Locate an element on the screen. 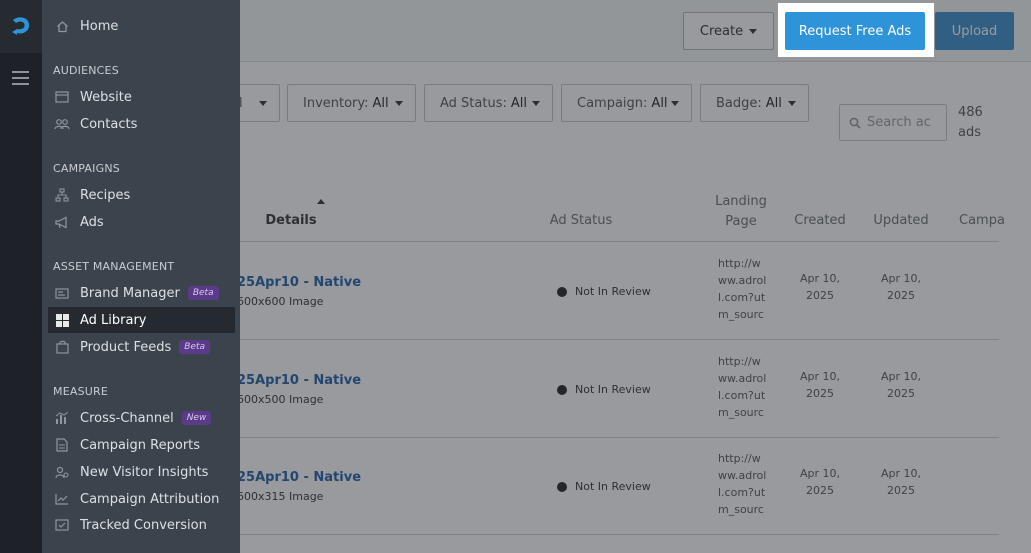  nav-label-brand-manager: Brand Manager is located at coordinates (130, 293).